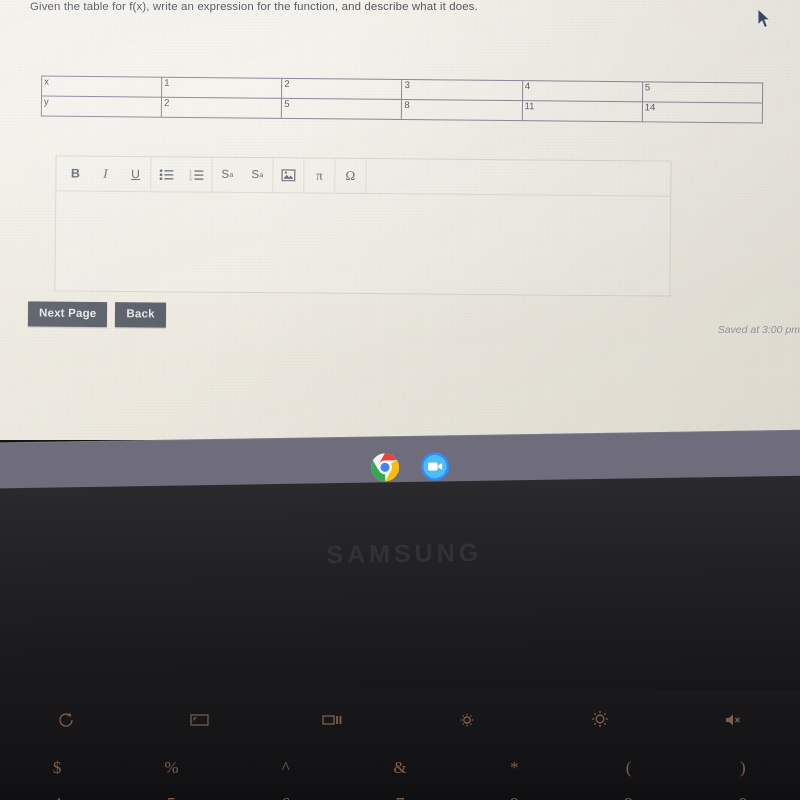 The height and width of the screenshot is (800, 800). I want to click on key-asterisk: *, so click(514, 768).